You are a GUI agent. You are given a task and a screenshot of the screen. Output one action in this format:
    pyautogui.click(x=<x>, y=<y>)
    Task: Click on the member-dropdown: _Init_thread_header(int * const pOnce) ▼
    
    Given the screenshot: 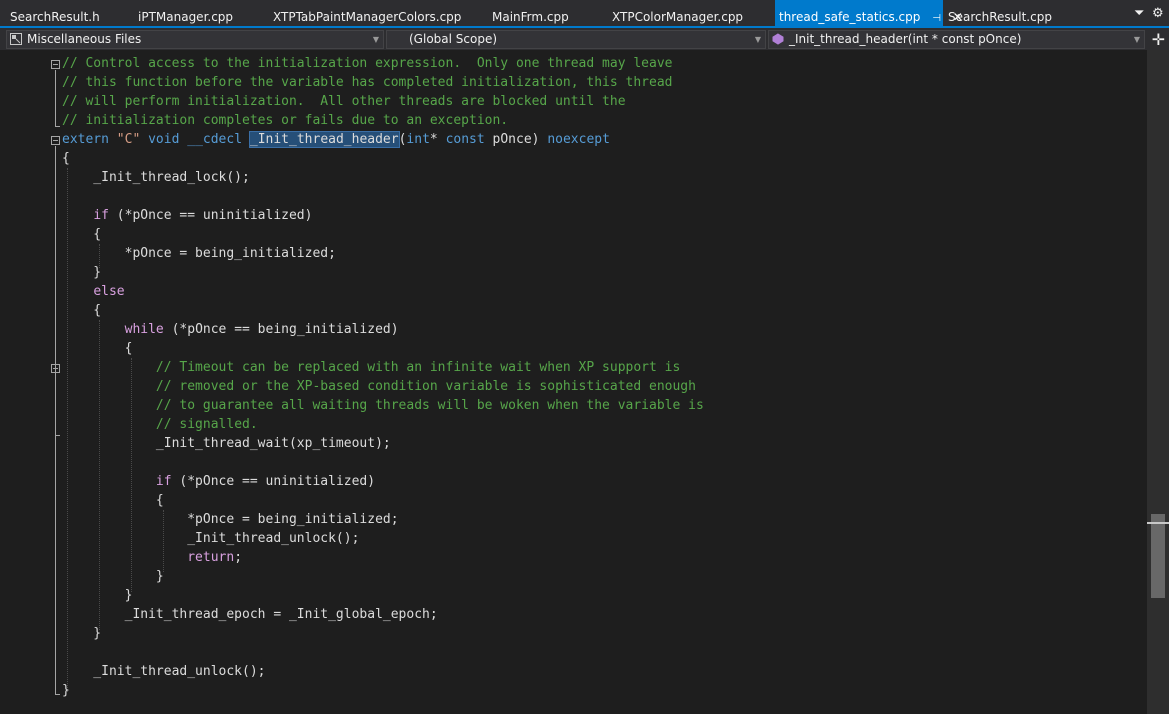 What is the action you would take?
    pyautogui.click(x=956, y=39)
    